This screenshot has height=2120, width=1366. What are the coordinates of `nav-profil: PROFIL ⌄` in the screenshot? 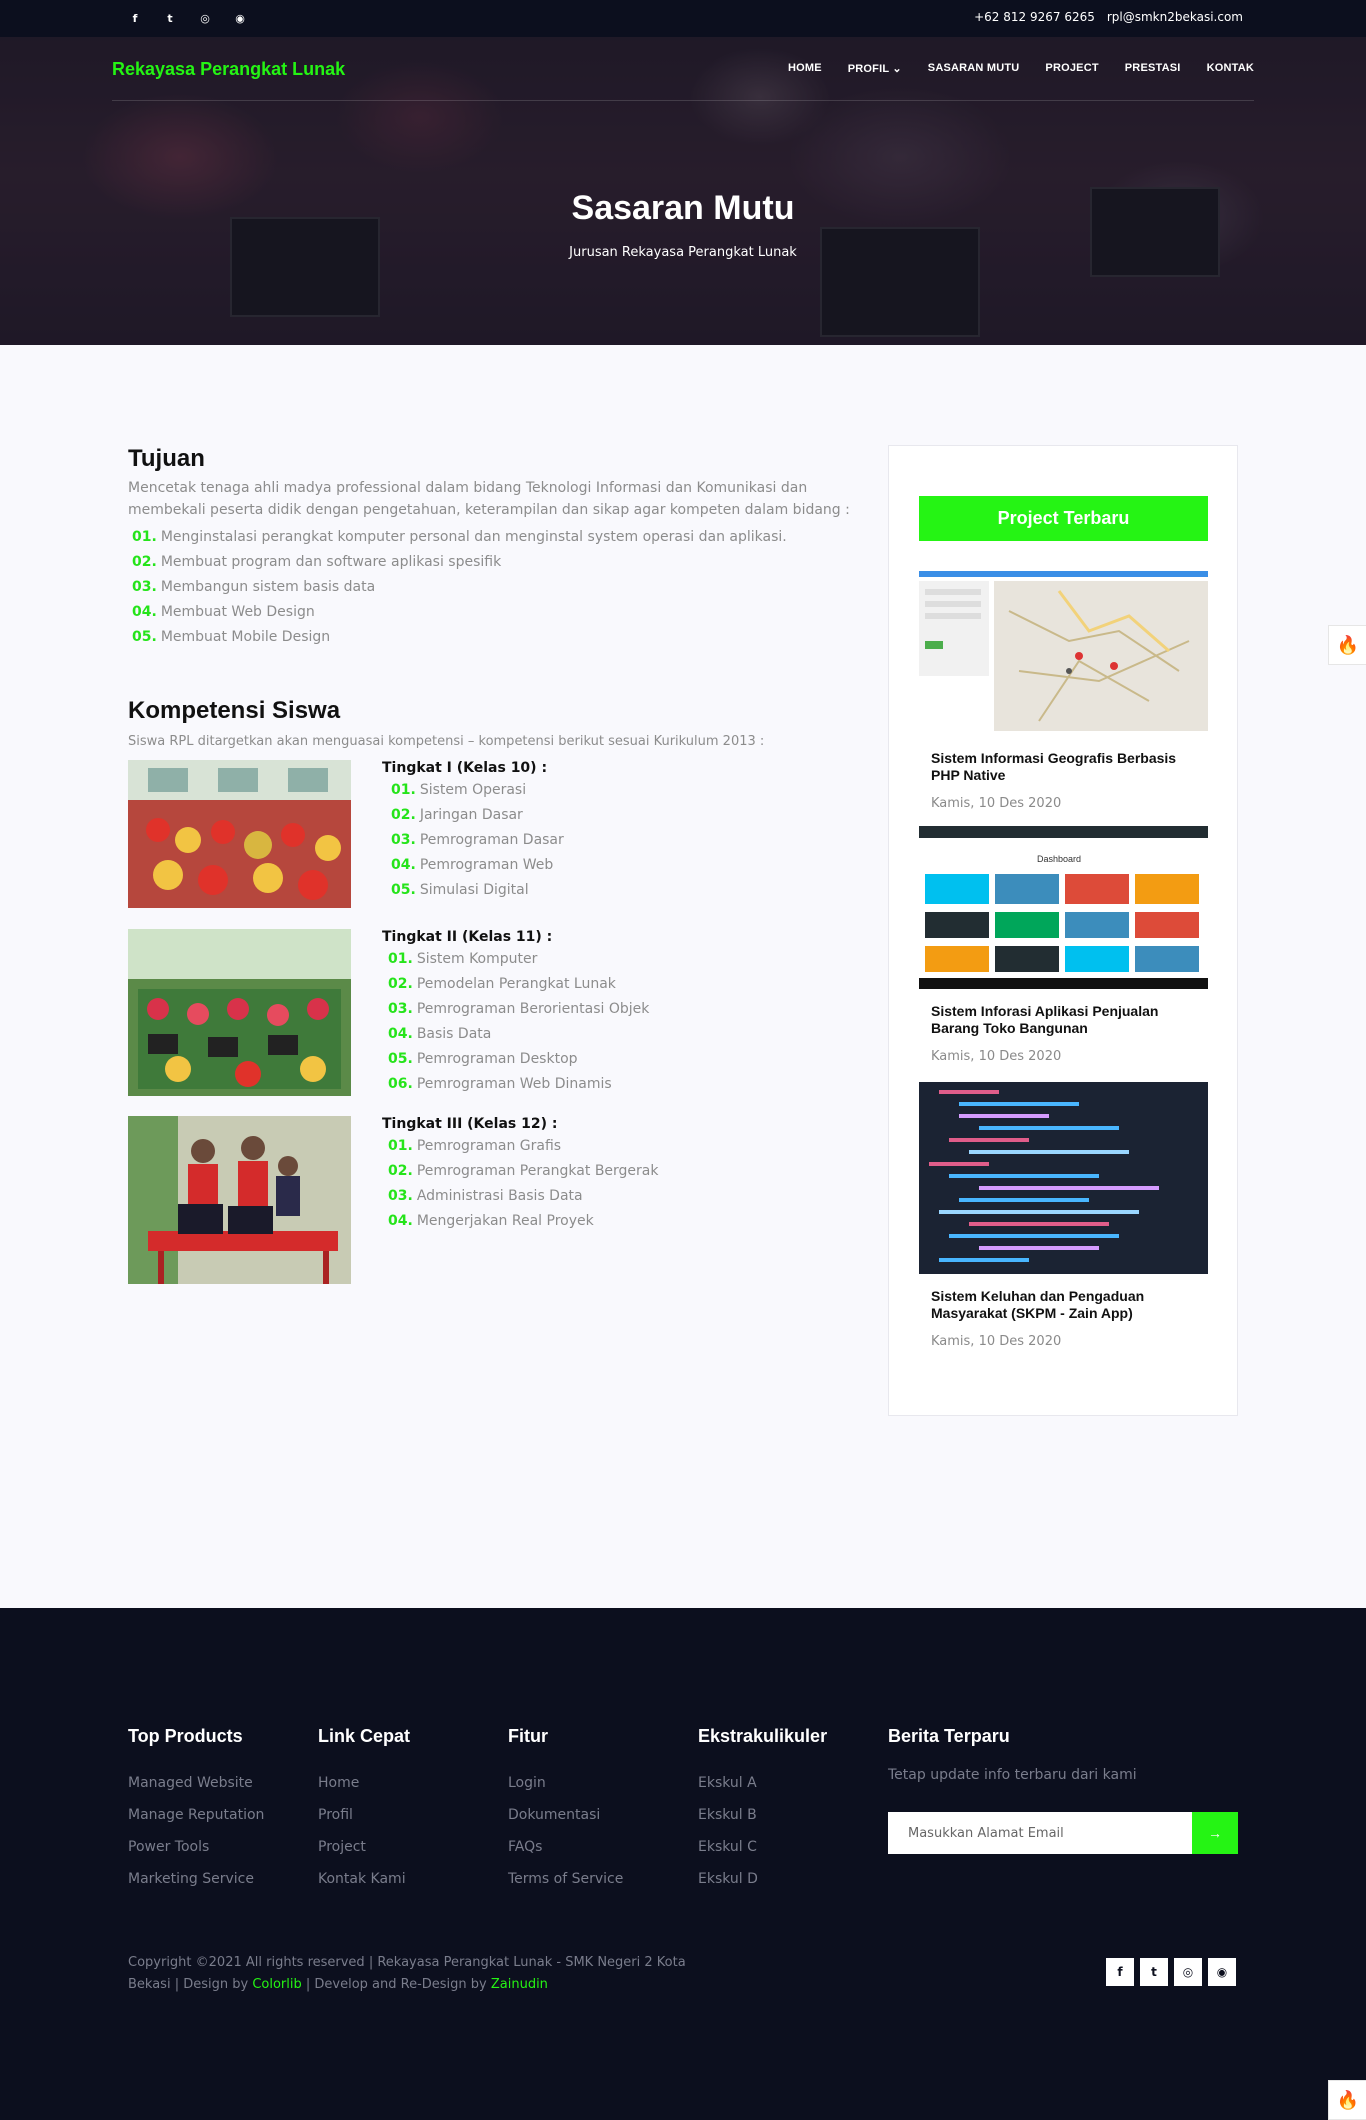 It's located at (875, 68).